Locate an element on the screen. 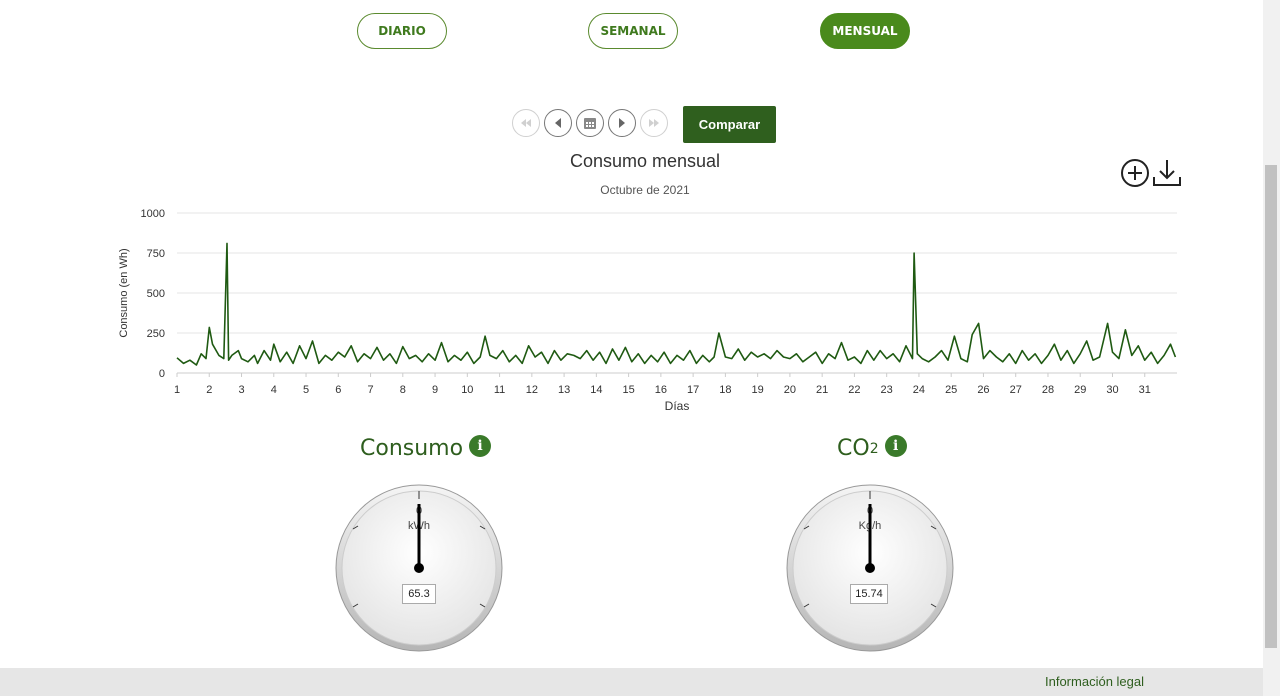 The image size is (1280, 696). last-icon is located at coordinates (654, 123).